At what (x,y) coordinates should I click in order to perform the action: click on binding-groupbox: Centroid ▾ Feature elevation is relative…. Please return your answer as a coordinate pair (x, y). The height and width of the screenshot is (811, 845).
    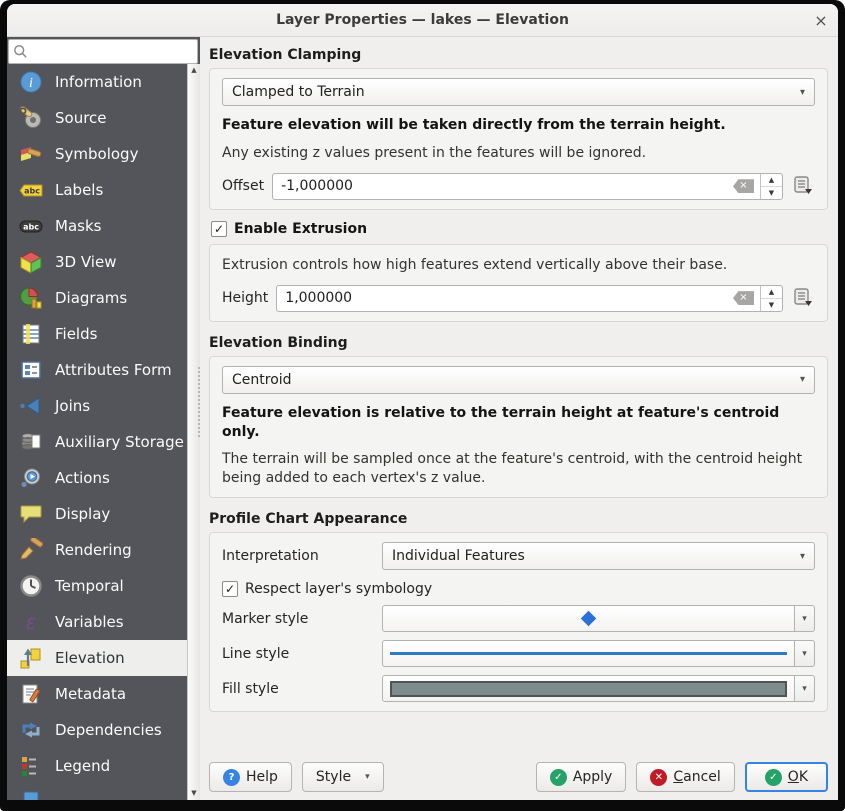
    Looking at the image, I should click on (518, 427).